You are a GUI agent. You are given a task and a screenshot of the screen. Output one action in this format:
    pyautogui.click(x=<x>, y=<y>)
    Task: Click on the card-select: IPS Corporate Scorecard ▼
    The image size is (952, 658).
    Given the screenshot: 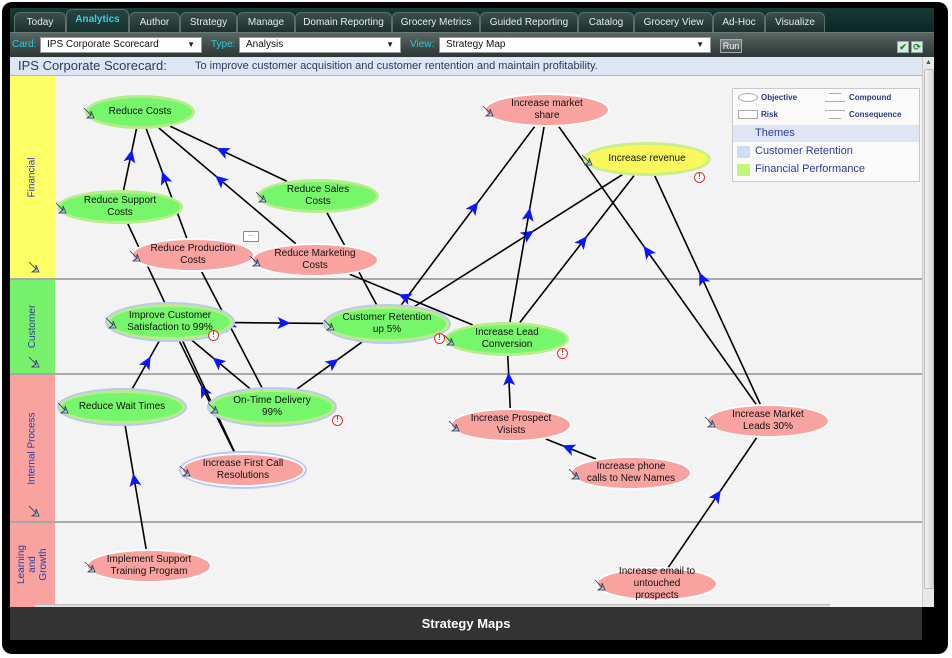 What is the action you would take?
    pyautogui.click(x=121, y=45)
    